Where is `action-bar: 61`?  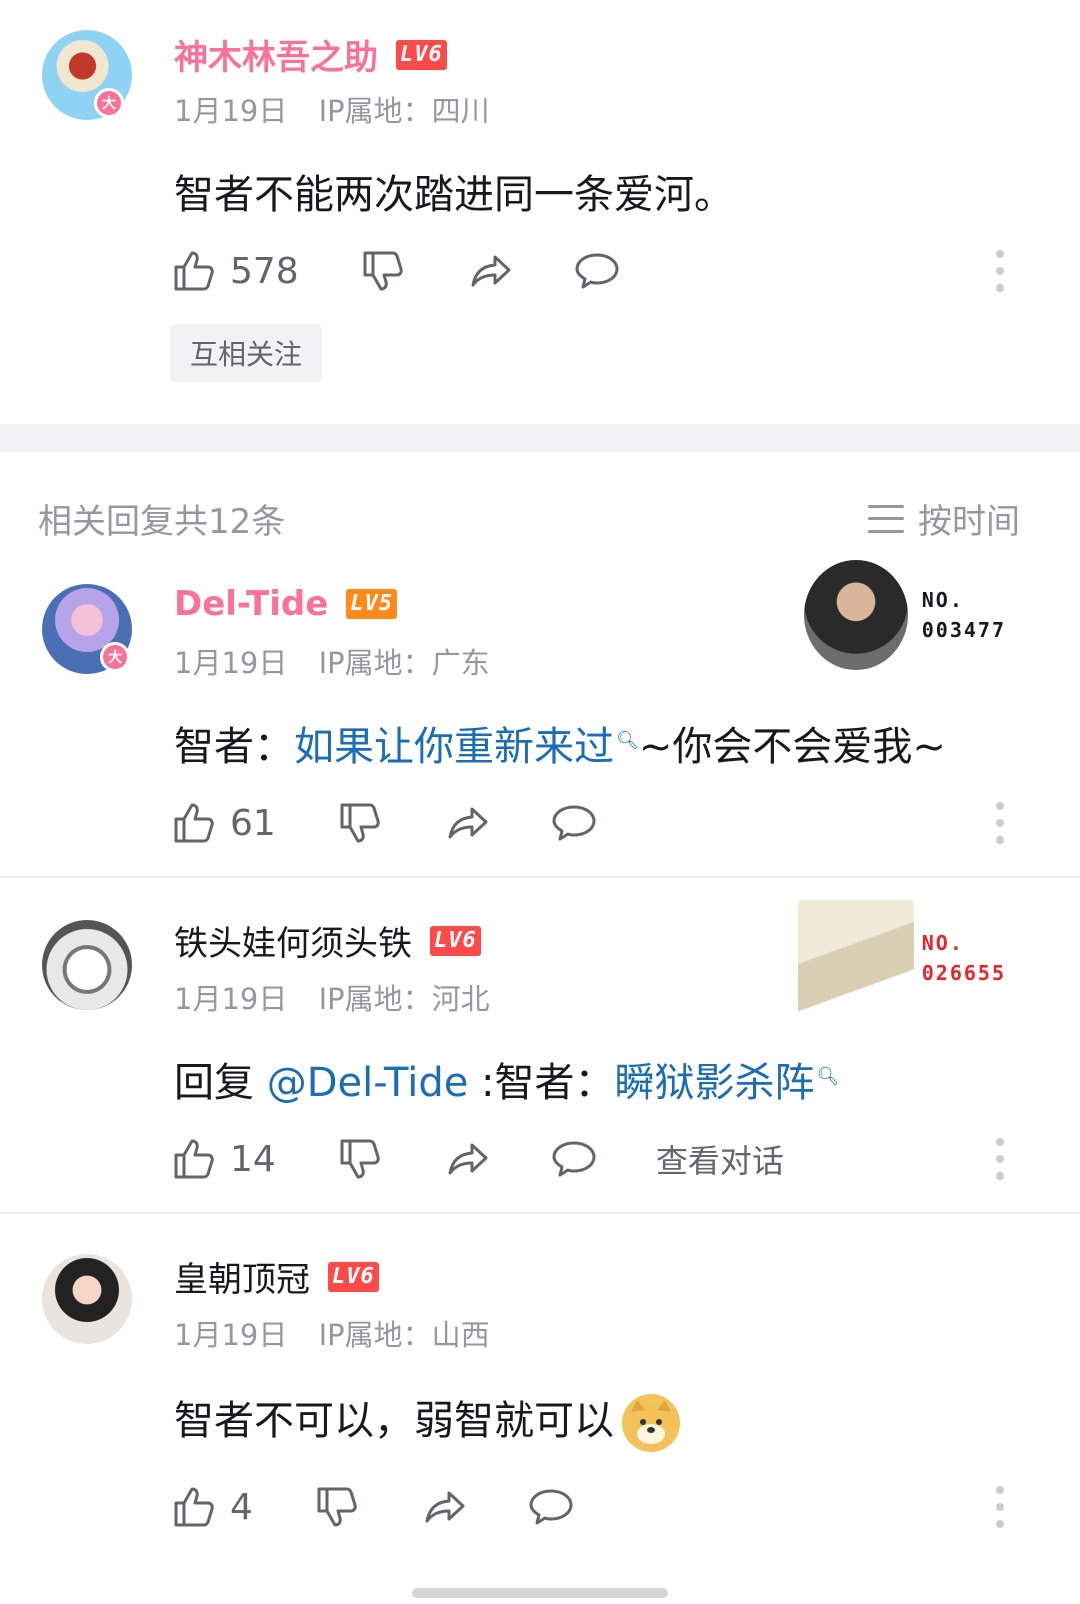
action-bar: 61 is located at coordinates (384, 823).